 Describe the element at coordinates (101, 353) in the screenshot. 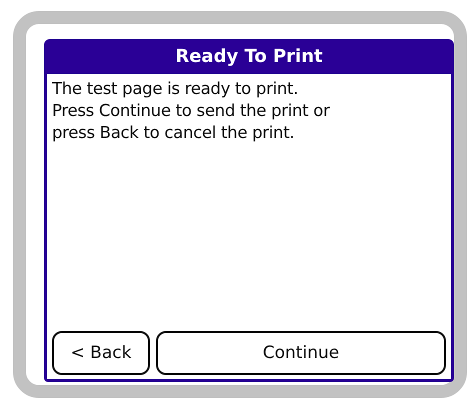

I see `back-button: < Back` at that location.